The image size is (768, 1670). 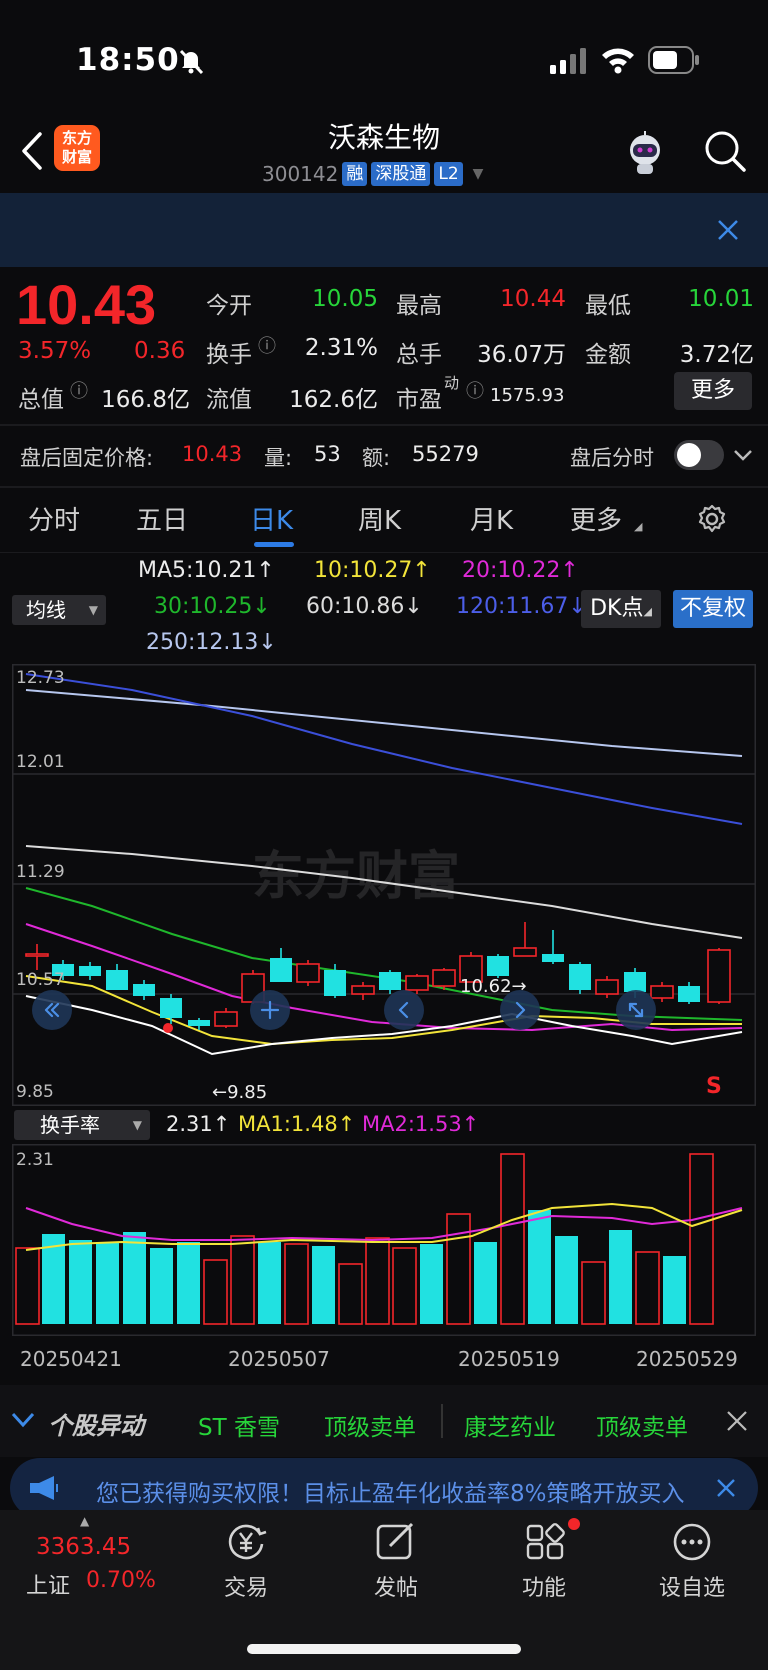 What do you see at coordinates (384, 723) in the screenshot?
I see `ma250-line` at bounding box center [384, 723].